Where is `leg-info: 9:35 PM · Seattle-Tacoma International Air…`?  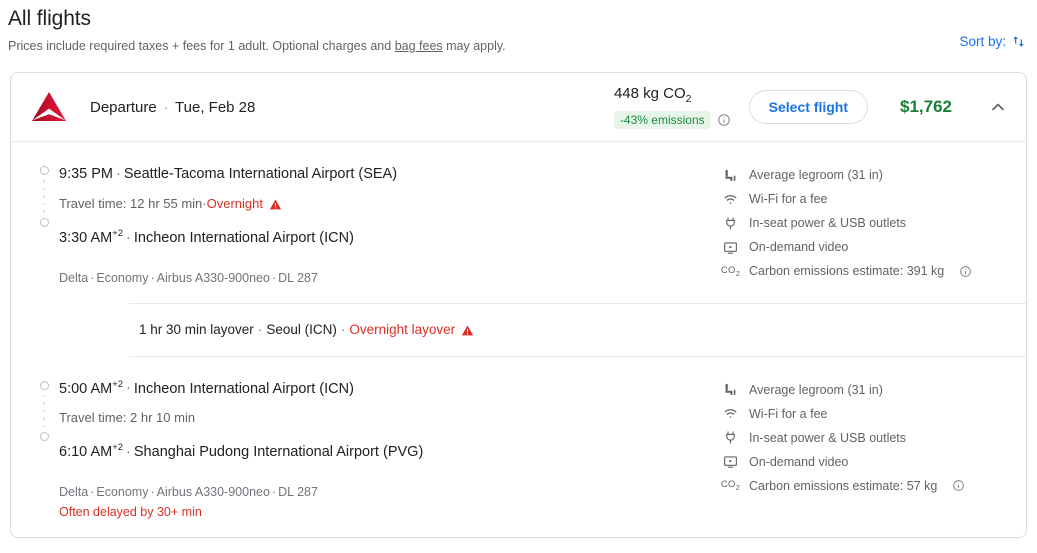
leg-info: 9:35 PM · Seattle-Tacoma International Air… is located at coordinates (390, 223).